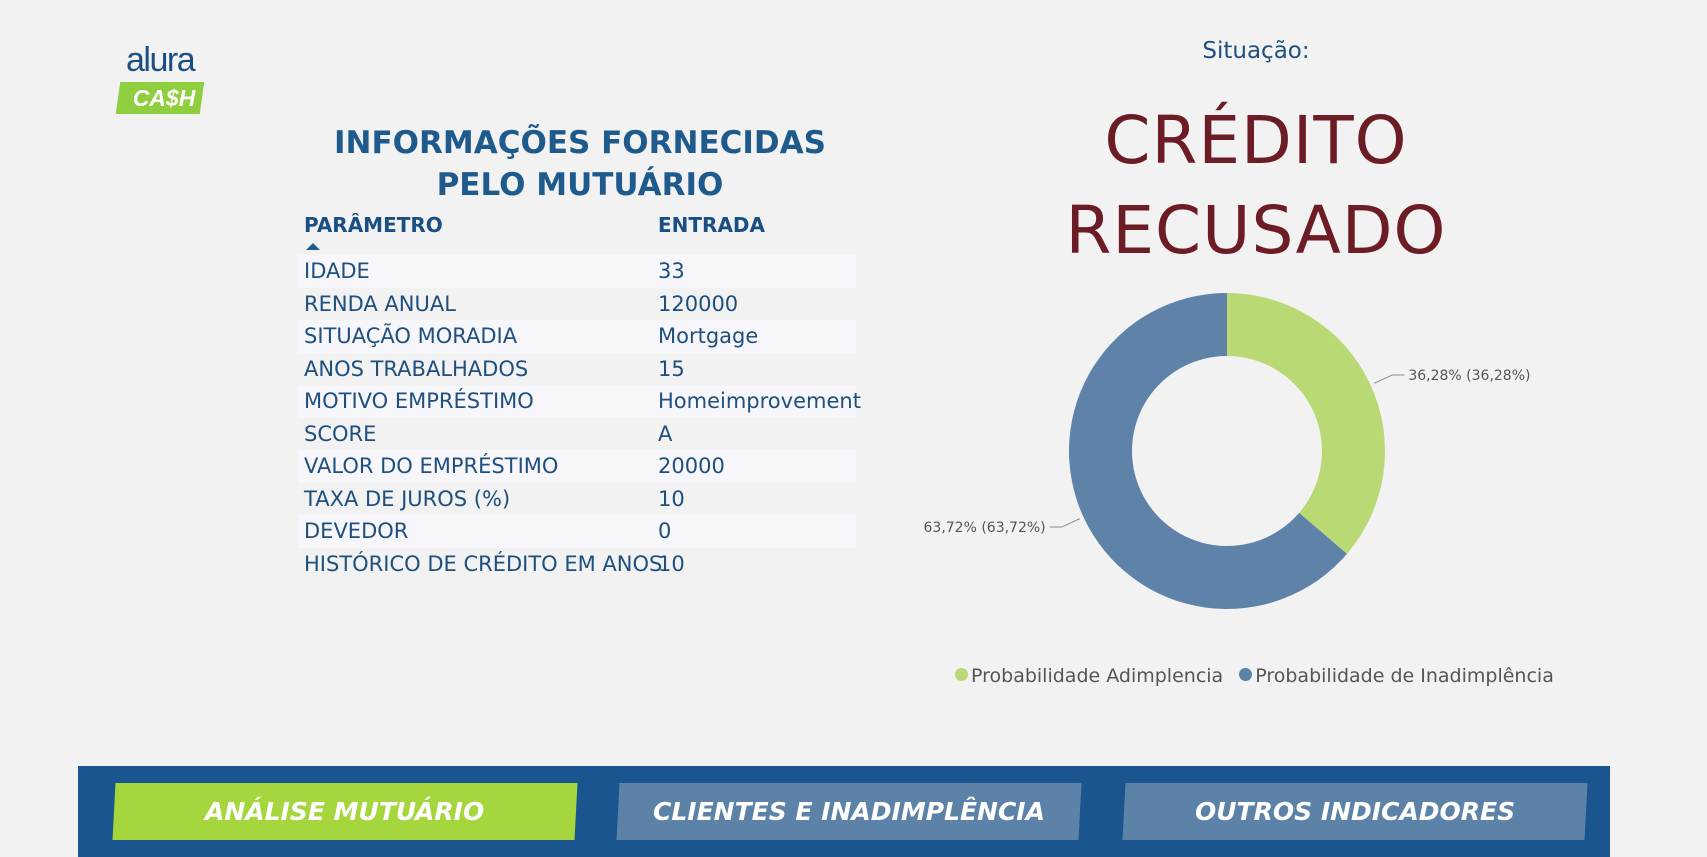  Describe the element at coordinates (708, 336) in the screenshot. I see `row-value: Mortgage` at that location.